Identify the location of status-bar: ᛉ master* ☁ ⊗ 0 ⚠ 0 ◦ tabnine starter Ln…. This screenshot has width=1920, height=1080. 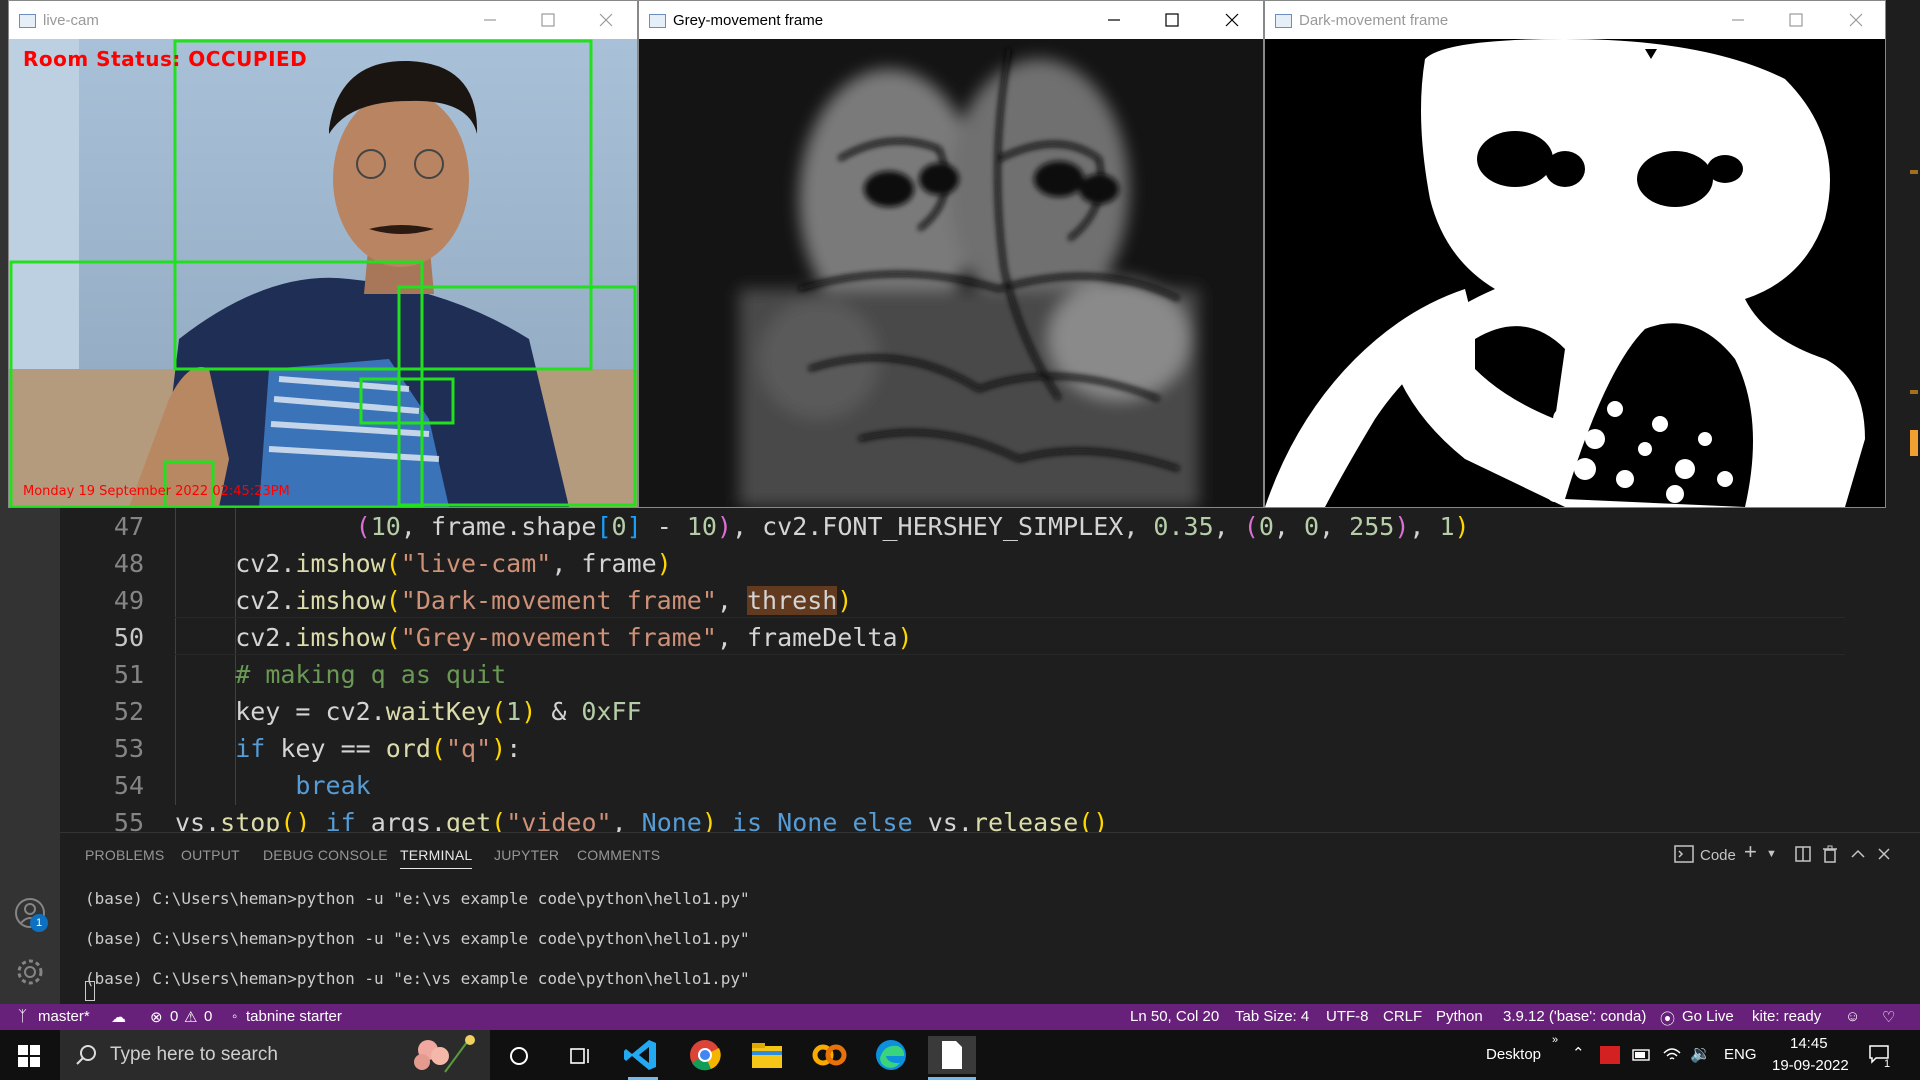
(960, 1017).